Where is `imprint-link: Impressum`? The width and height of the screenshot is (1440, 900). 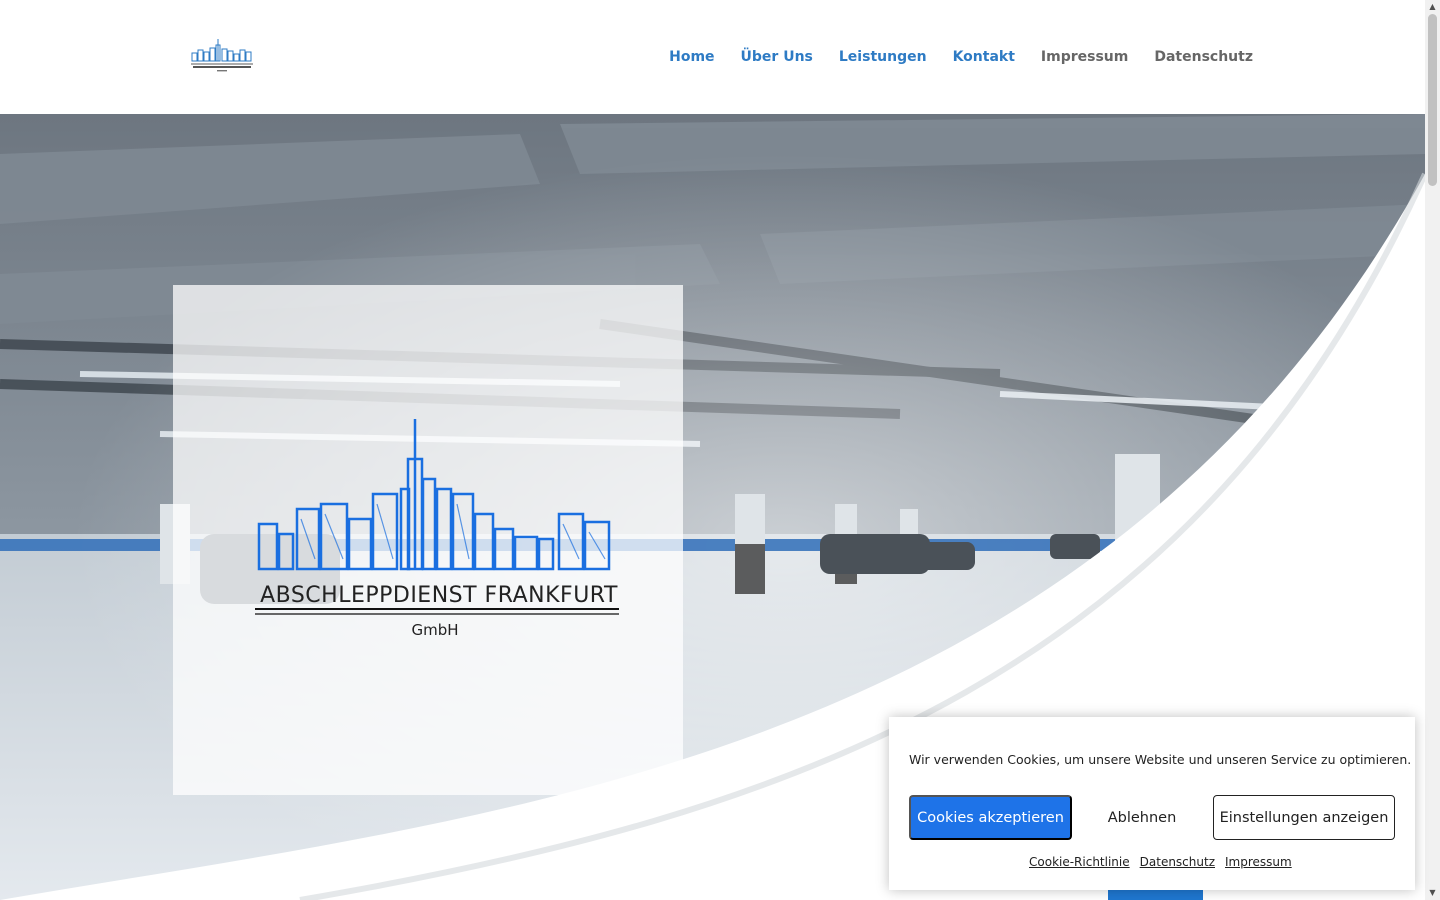 imprint-link: Impressum is located at coordinates (1258, 862).